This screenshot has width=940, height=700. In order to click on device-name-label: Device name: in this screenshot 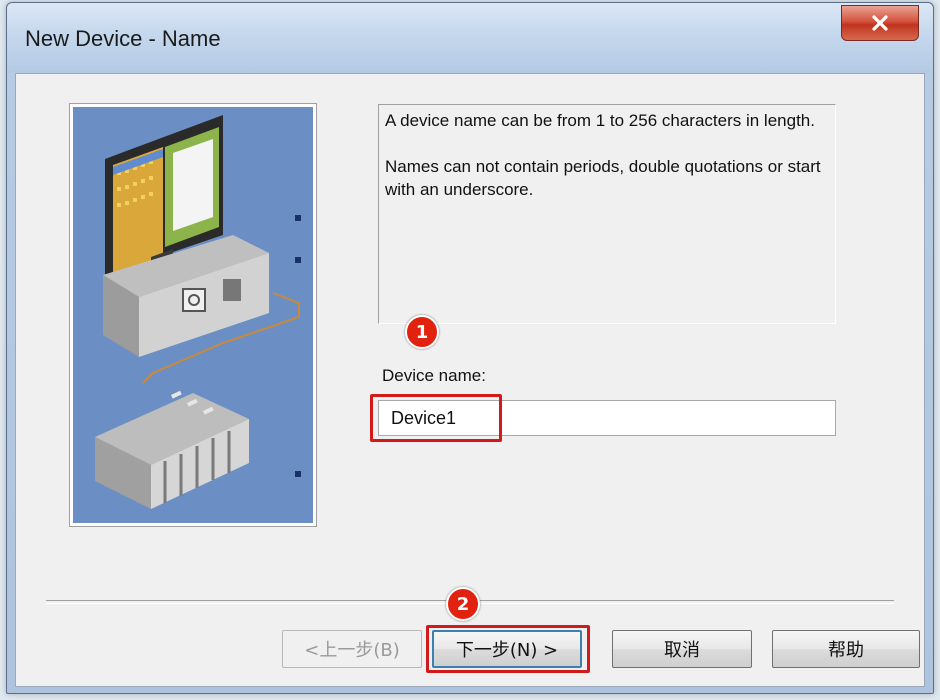, I will do `click(434, 375)`.